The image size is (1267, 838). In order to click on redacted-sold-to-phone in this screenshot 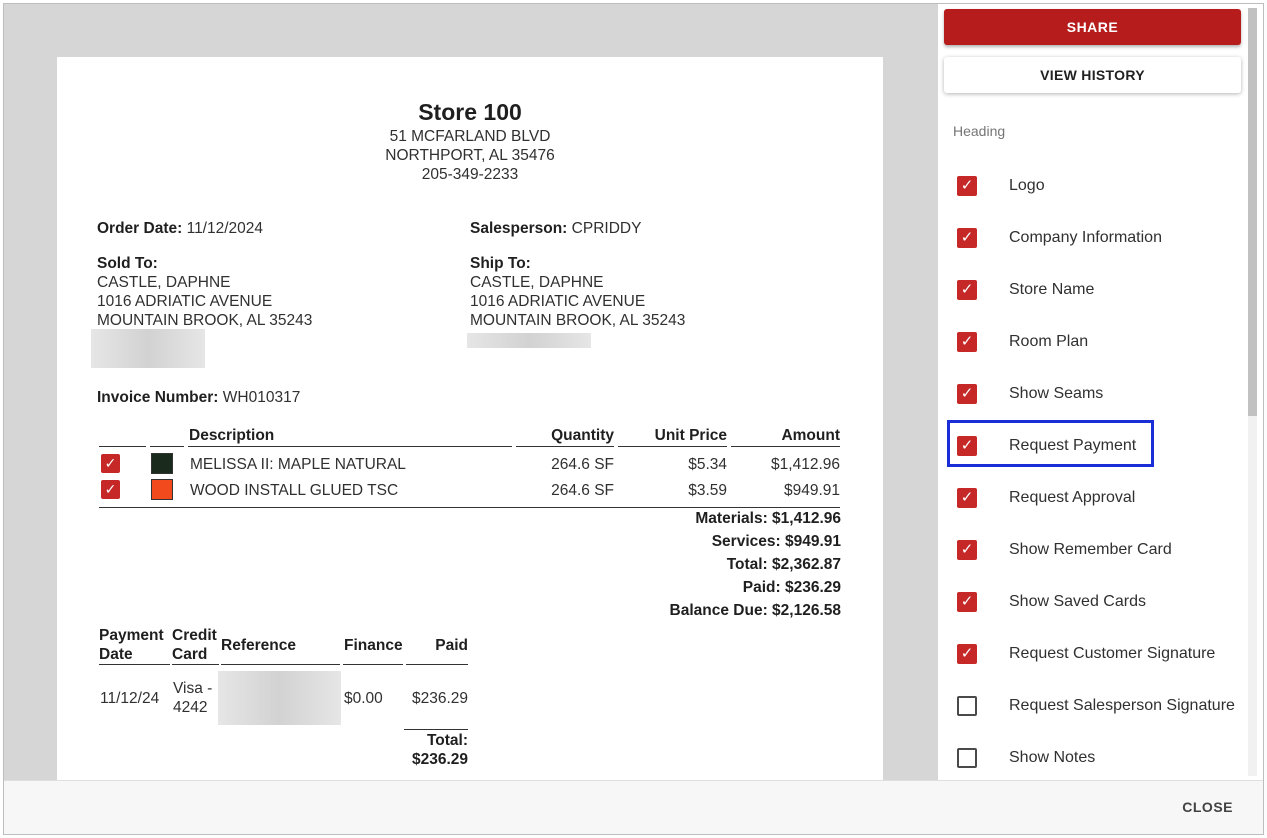, I will do `click(148, 348)`.